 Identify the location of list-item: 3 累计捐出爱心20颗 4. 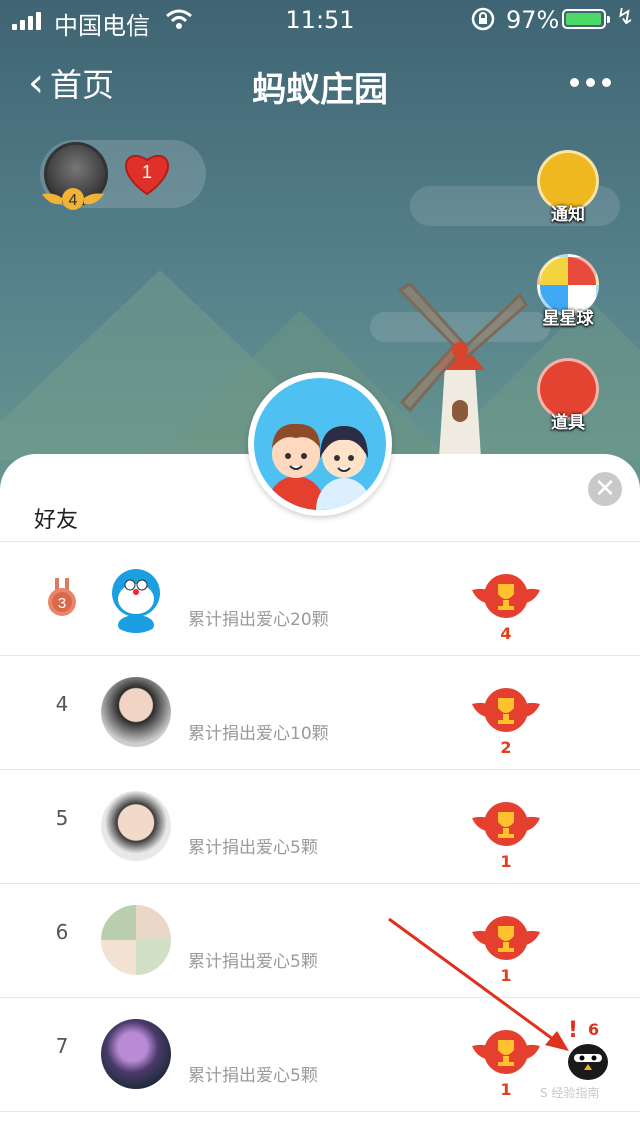
(320, 598).